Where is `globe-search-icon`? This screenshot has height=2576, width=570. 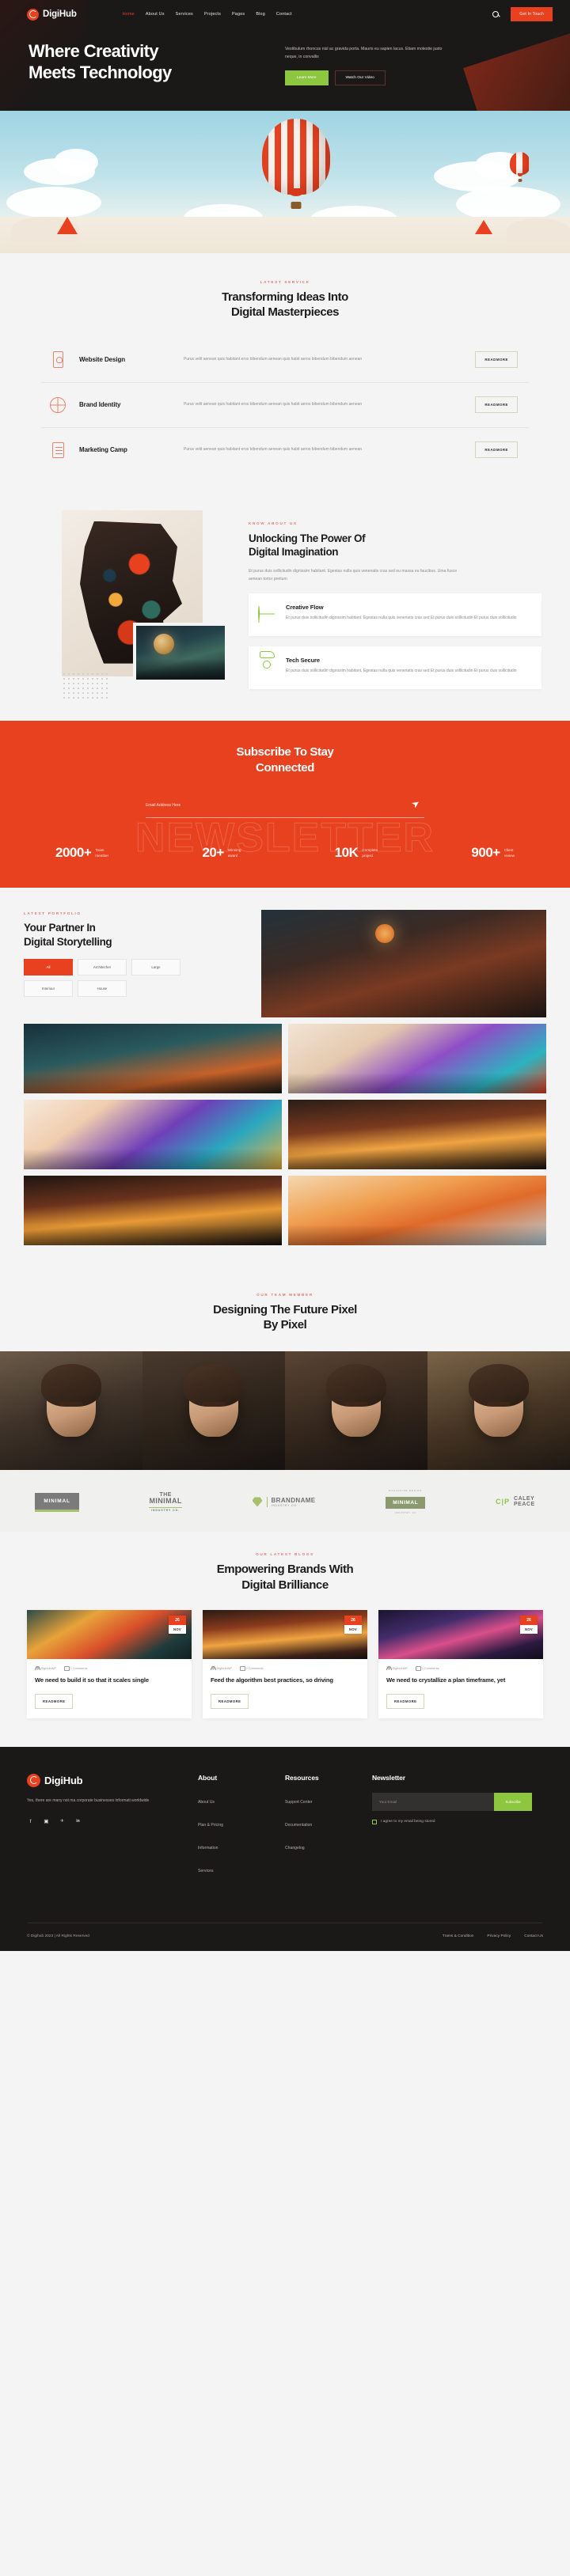
globe-search-icon is located at coordinates (267, 616).